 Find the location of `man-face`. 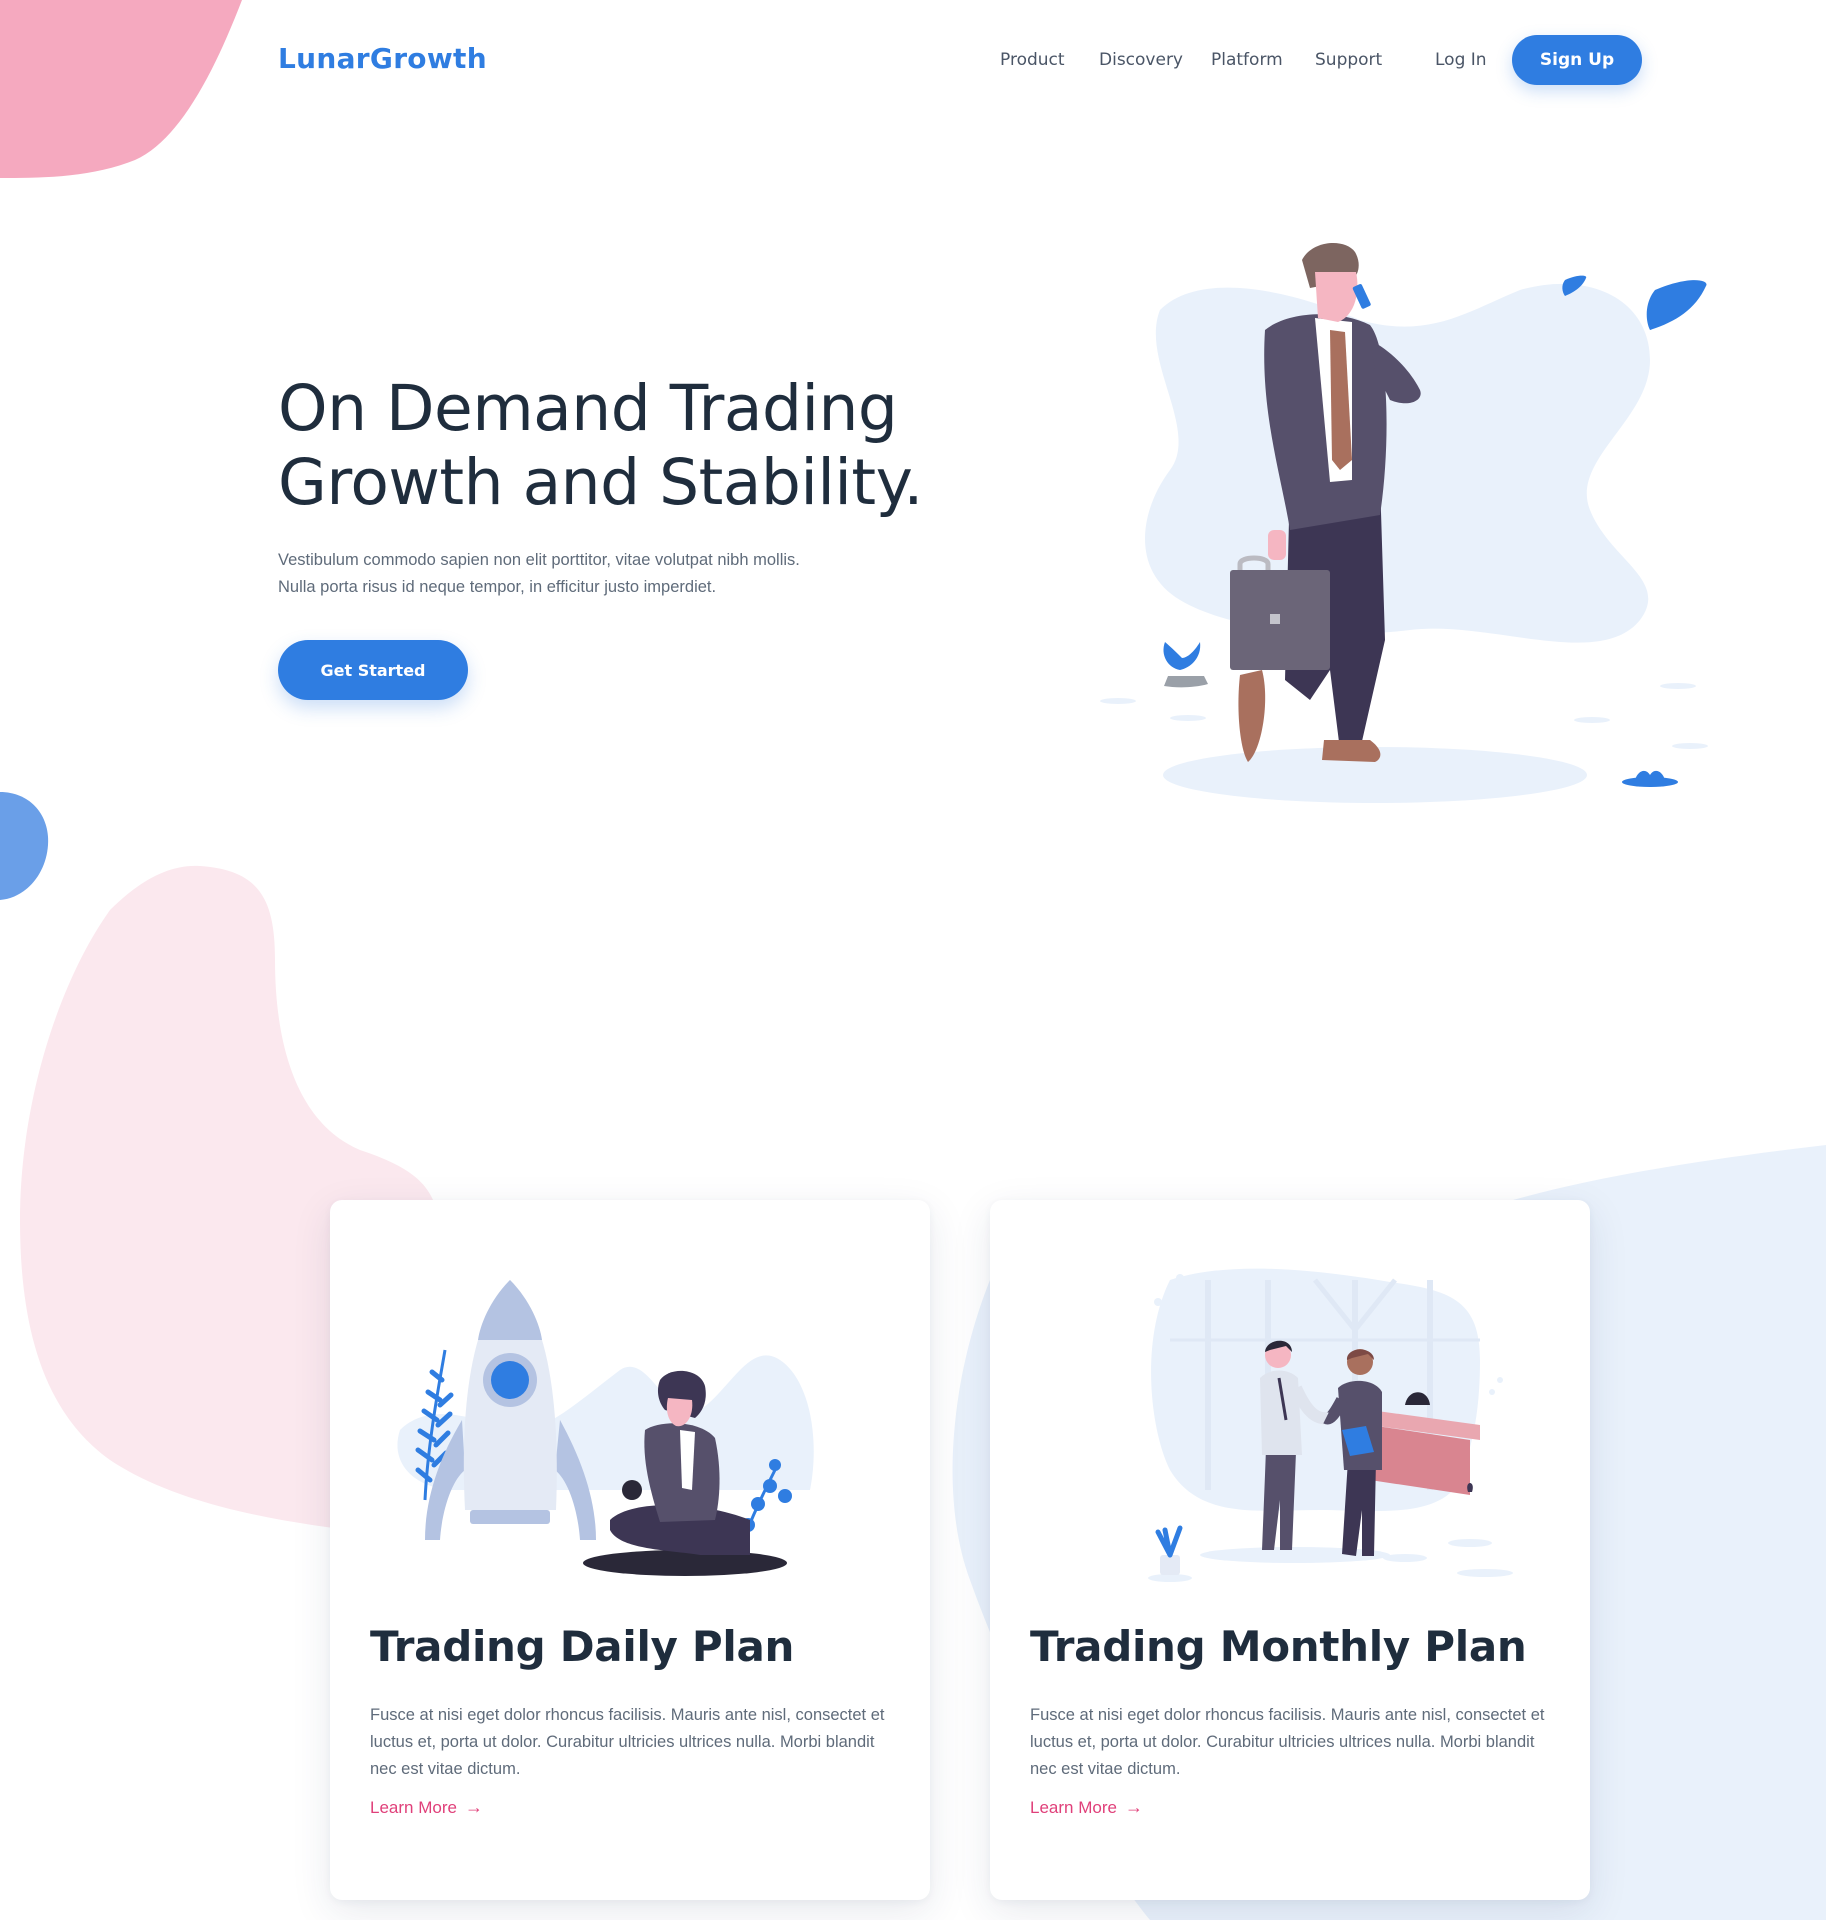

man-face is located at coordinates (1336, 297).